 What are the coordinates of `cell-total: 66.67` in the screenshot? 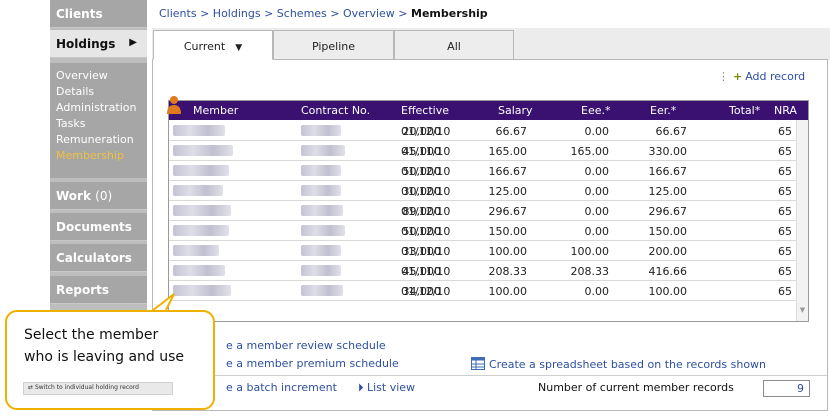 It's located at (671, 131).